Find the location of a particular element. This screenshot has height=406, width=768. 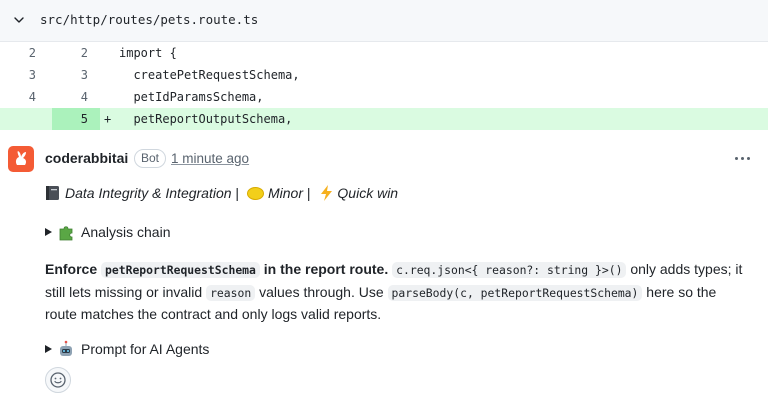

avatar is located at coordinates (21, 159).